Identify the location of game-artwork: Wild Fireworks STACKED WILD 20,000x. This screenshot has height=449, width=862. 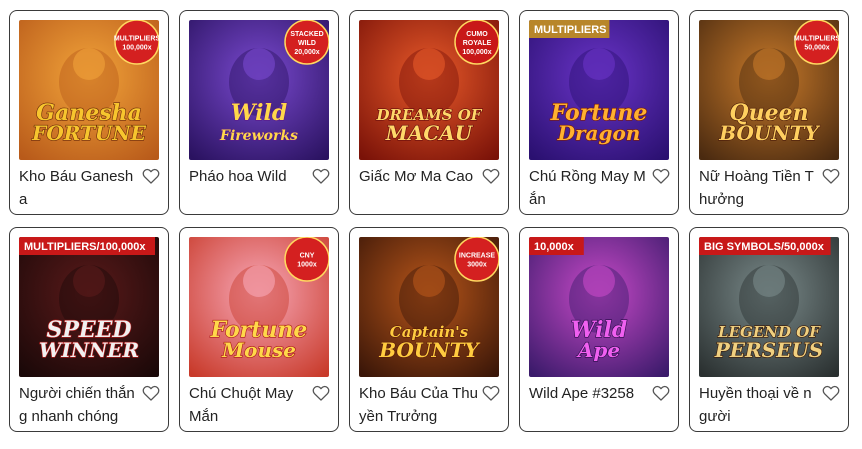
(259, 90).